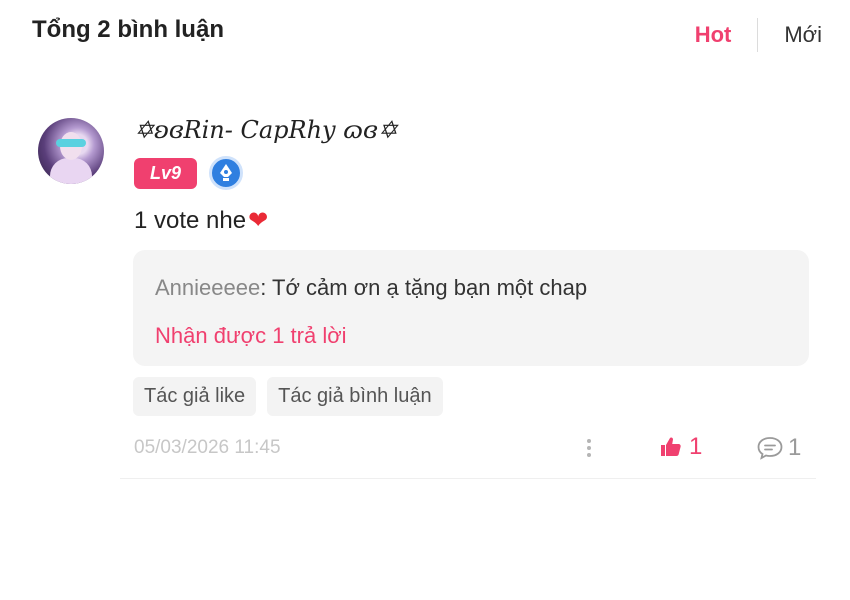 The width and height of the screenshot is (850, 600). What do you see at coordinates (696, 446) in the screenshot?
I see `like-count: 1` at bounding box center [696, 446].